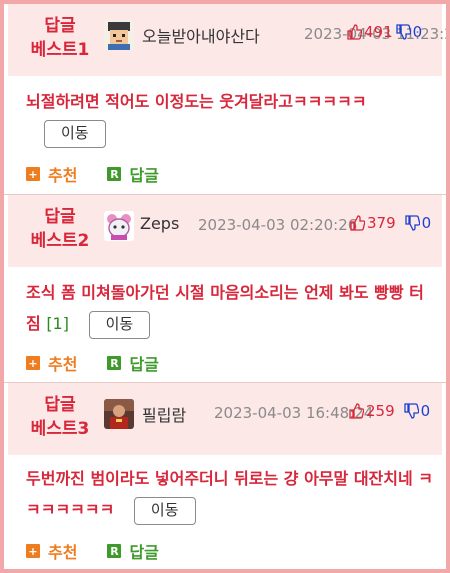  I want to click on nickname: 필립람, so click(164, 414).